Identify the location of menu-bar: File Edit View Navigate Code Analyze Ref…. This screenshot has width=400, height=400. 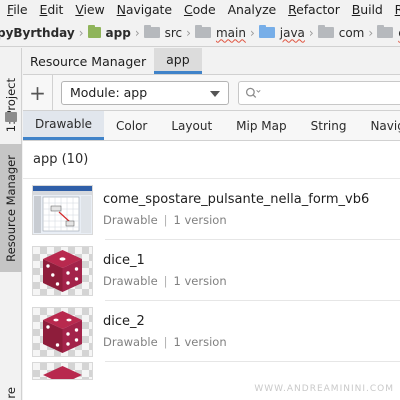
(200, 9).